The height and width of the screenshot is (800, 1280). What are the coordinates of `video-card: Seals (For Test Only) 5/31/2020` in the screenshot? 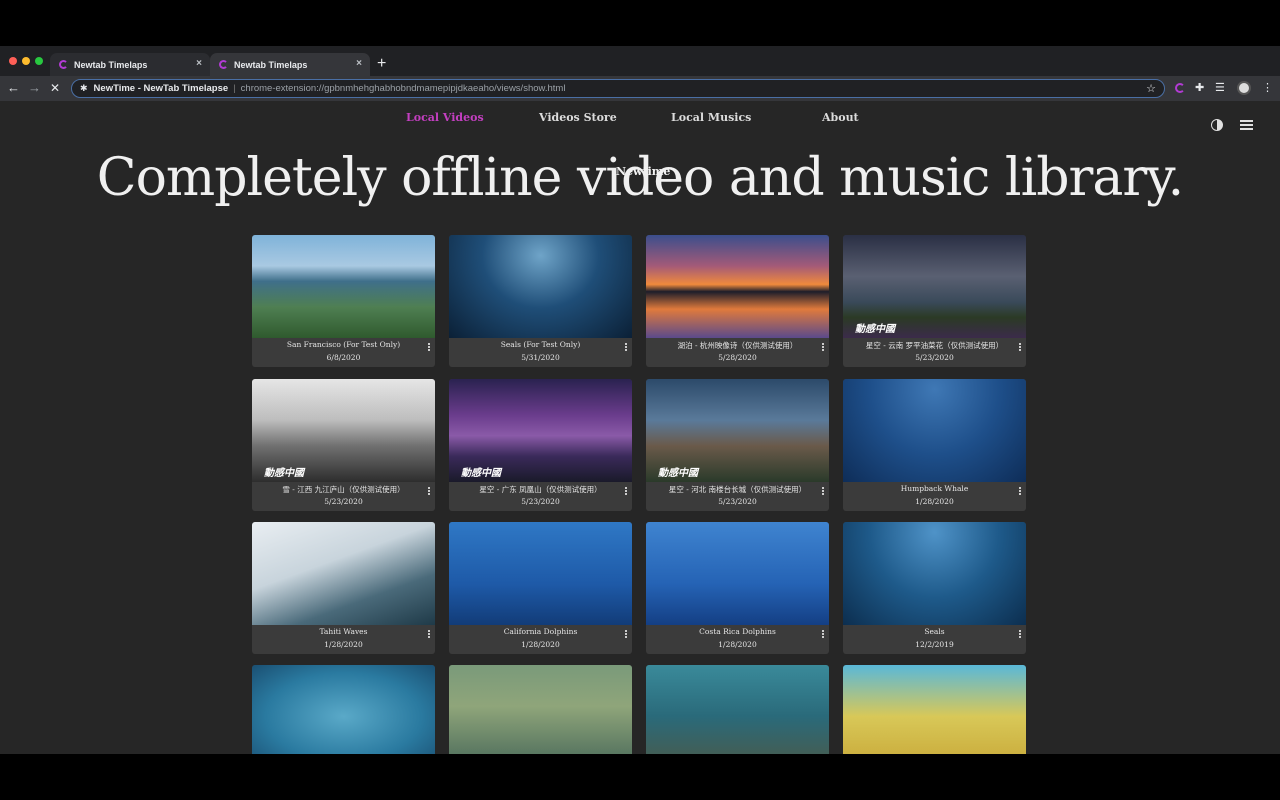 It's located at (540, 301).